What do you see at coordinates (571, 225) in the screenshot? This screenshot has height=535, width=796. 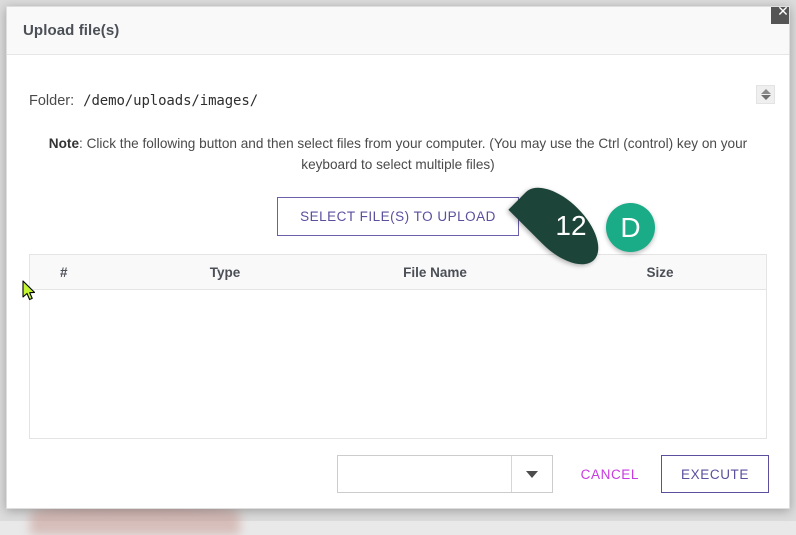 I see `annotation-step-number: 12` at bounding box center [571, 225].